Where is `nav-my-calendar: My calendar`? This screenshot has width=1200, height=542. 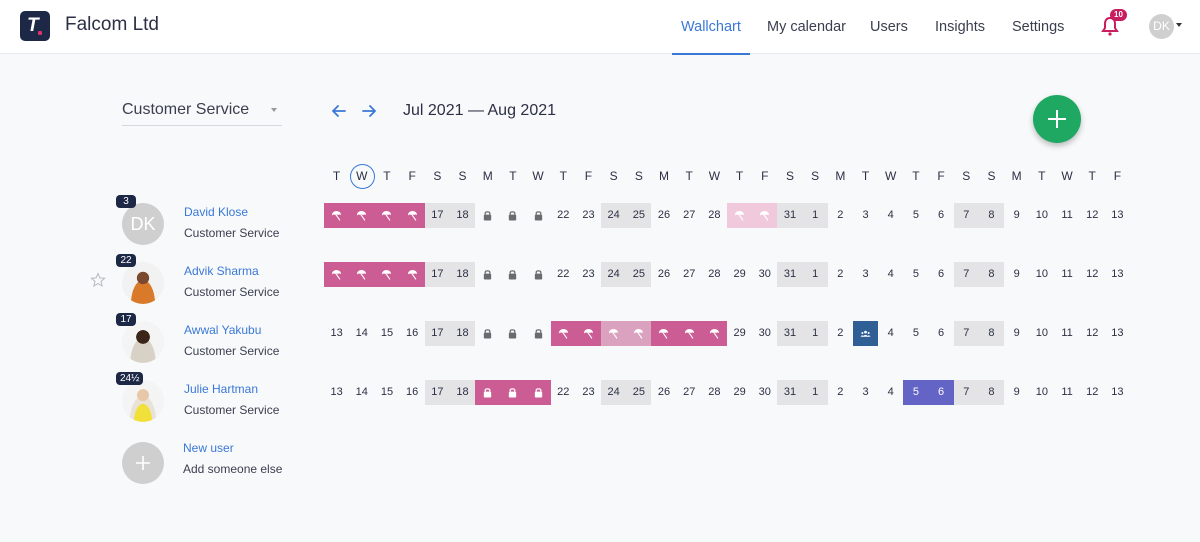 nav-my-calendar: My calendar is located at coordinates (806, 27).